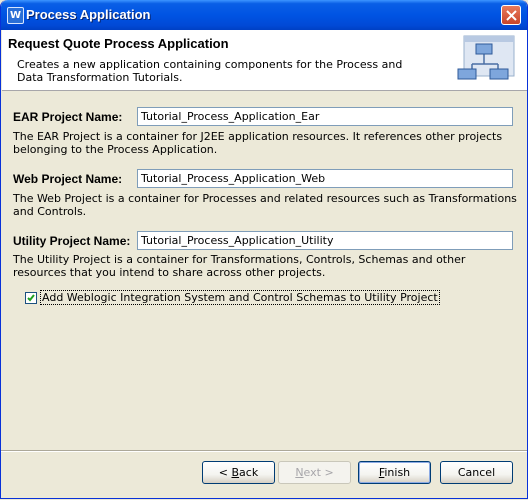 This screenshot has height=500, width=528. Describe the element at coordinates (476, 472) in the screenshot. I see `cancel-button: Cancel` at that location.